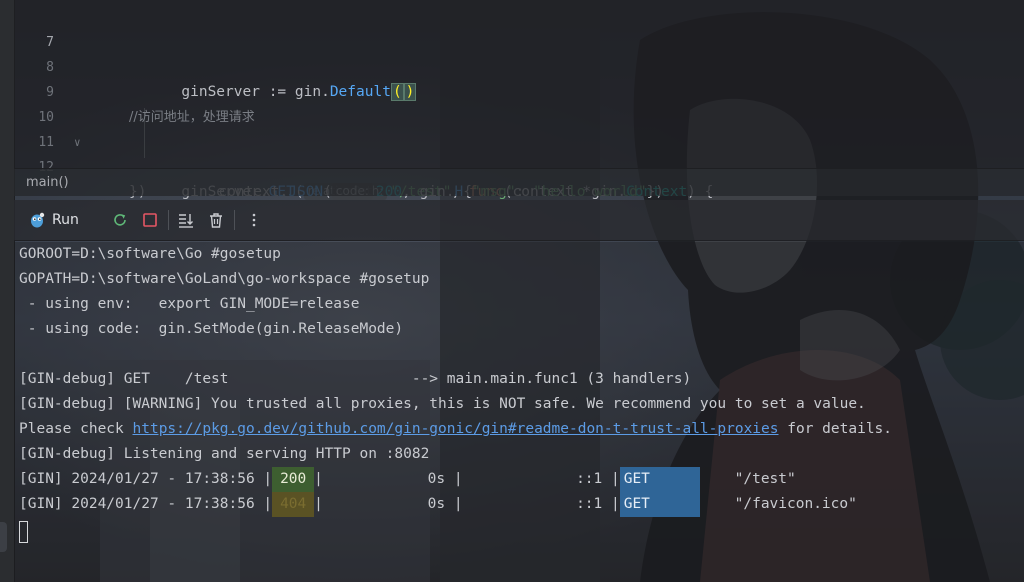 This screenshot has width=1024, height=582. Describe the element at coordinates (186, 220) in the screenshot. I see `scroll-to-end-icon` at that location.